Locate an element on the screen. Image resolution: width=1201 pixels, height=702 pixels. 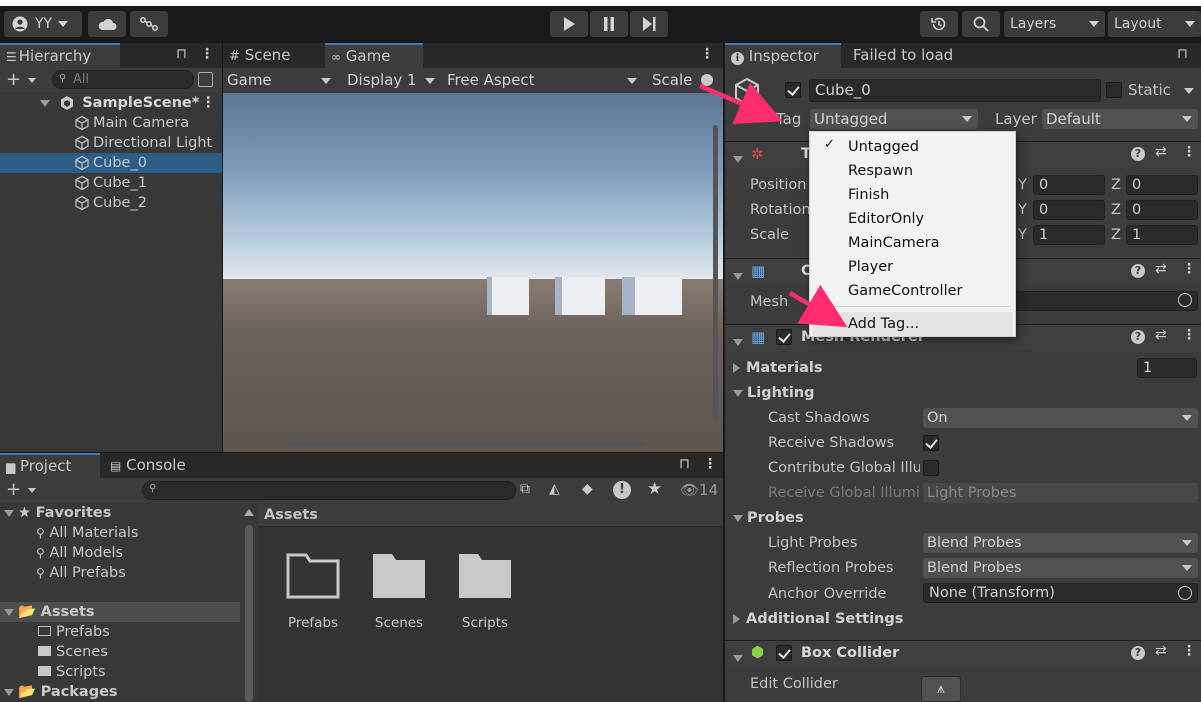
display-dropdown: Display 1 is located at coordinates (391, 80).